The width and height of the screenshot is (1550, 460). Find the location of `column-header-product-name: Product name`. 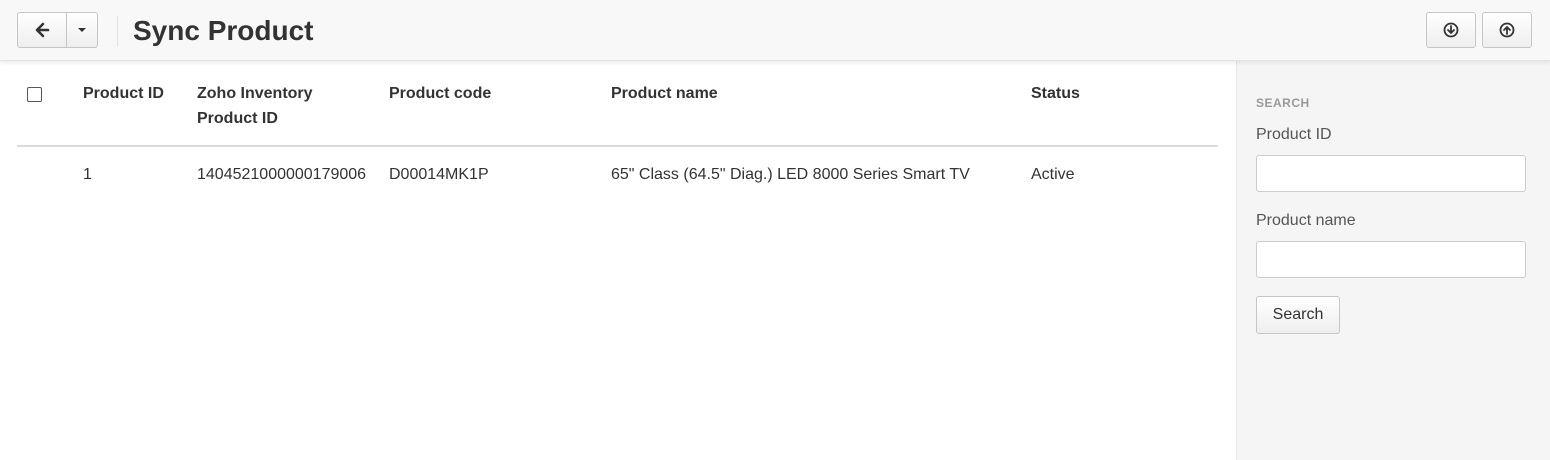

column-header-product-name: Product name is located at coordinates (821, 113).